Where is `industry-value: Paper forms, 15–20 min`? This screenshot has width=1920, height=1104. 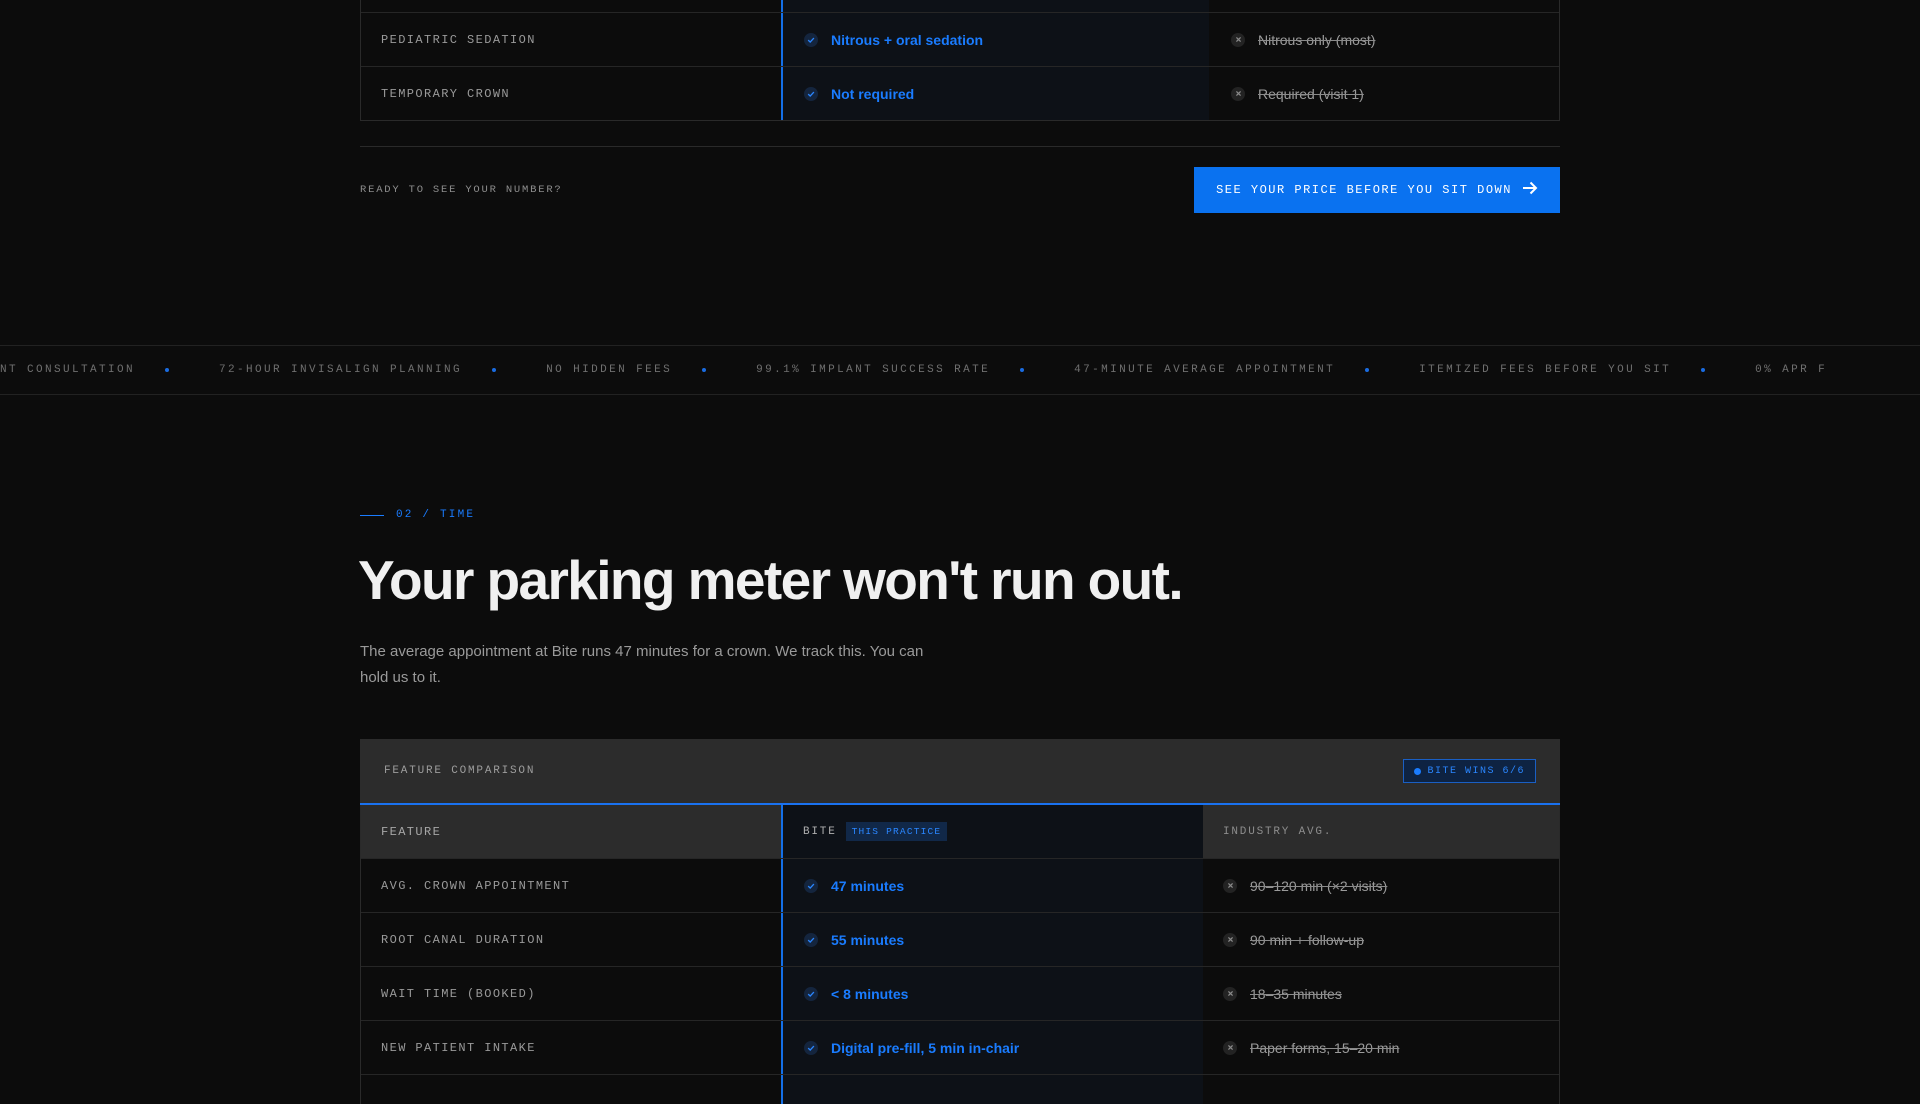 industry-value: Paper forms, 15–20 min is located at coordinates (1325, 1047).